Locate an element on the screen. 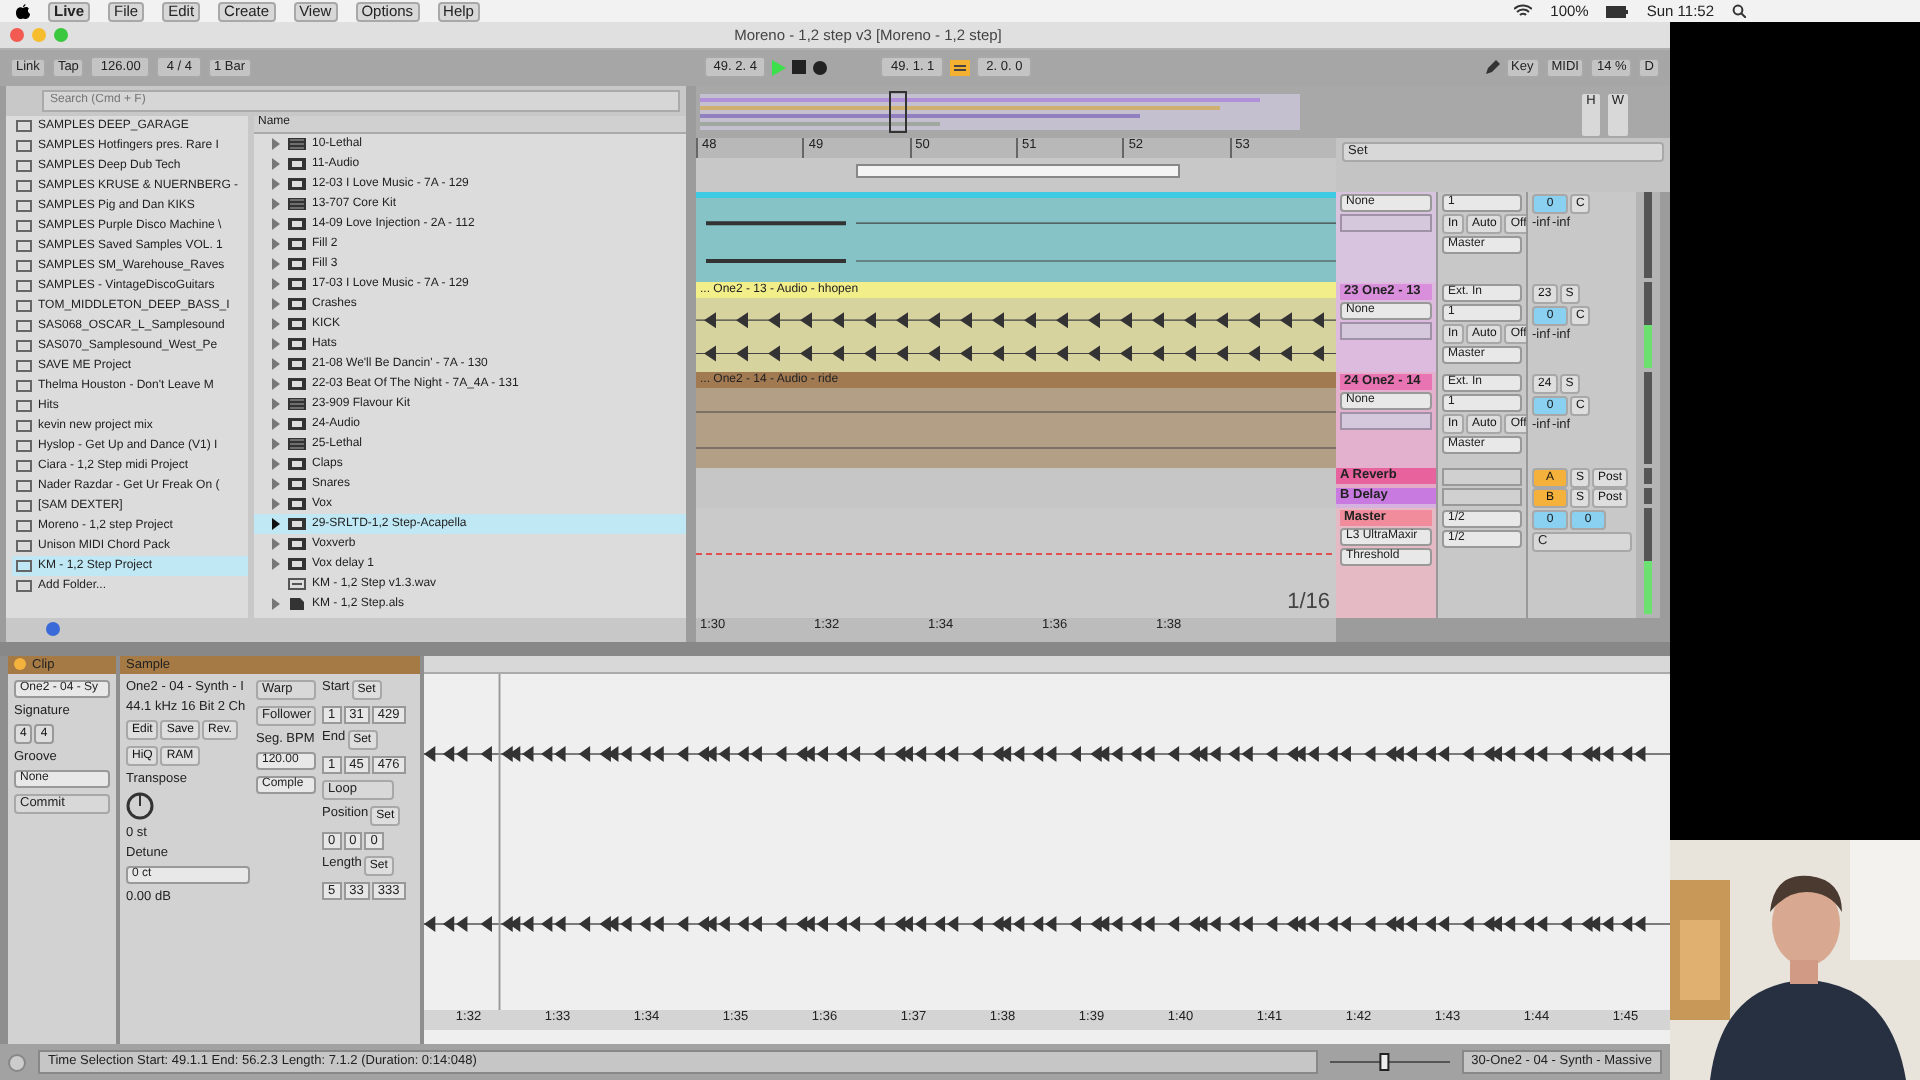  clip-activator is located at coordinates (20, 664).